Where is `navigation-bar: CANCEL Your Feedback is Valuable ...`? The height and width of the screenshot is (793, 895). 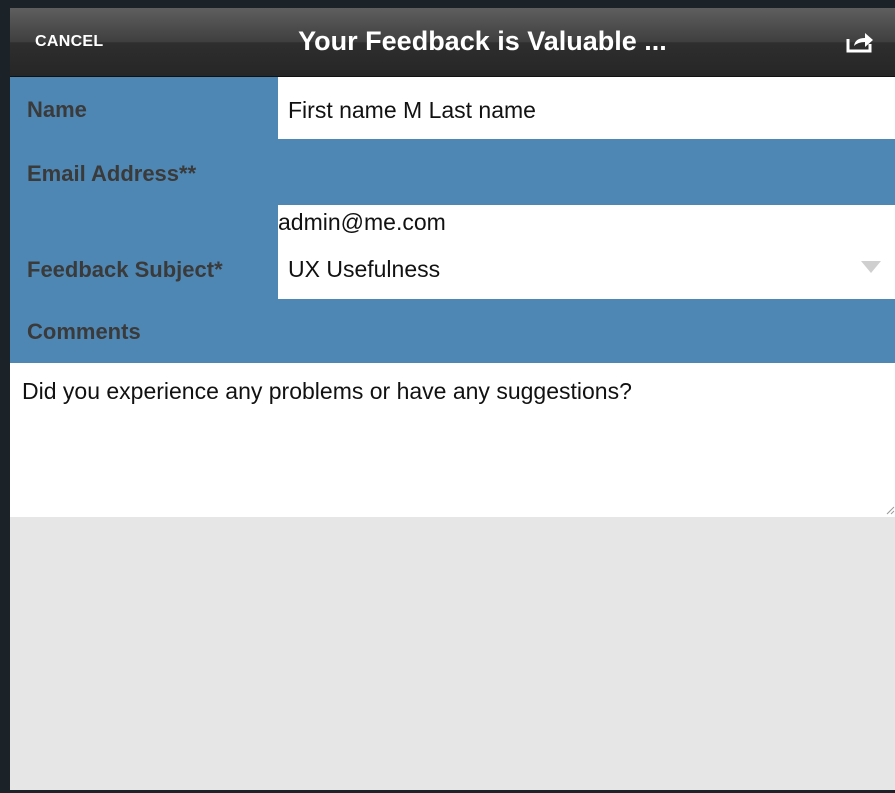
navigation-bar: CANCEL Your Feedback is Valuable ... is located at coordinates (452, 42).